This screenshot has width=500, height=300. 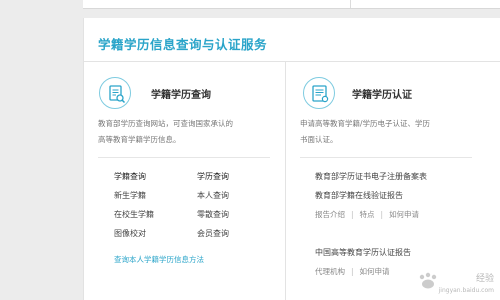 I want to click on top-strip, so click(x=291, y=4).